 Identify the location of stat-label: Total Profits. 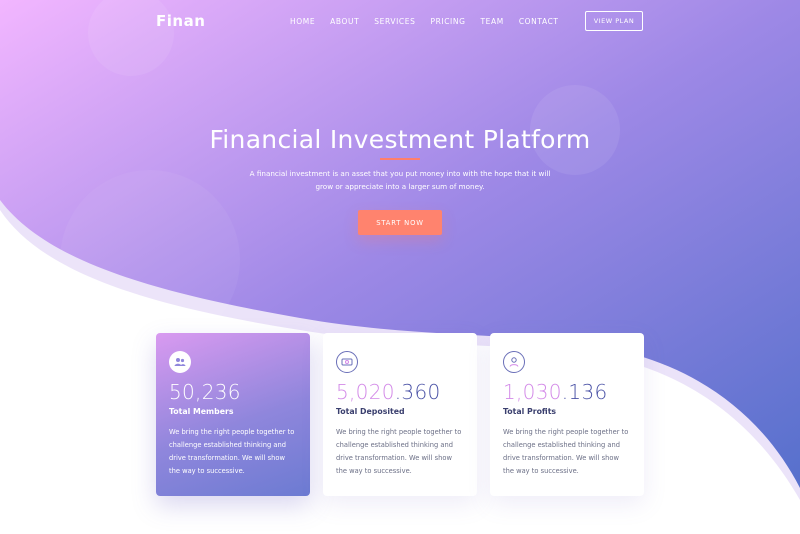
(530, 411).